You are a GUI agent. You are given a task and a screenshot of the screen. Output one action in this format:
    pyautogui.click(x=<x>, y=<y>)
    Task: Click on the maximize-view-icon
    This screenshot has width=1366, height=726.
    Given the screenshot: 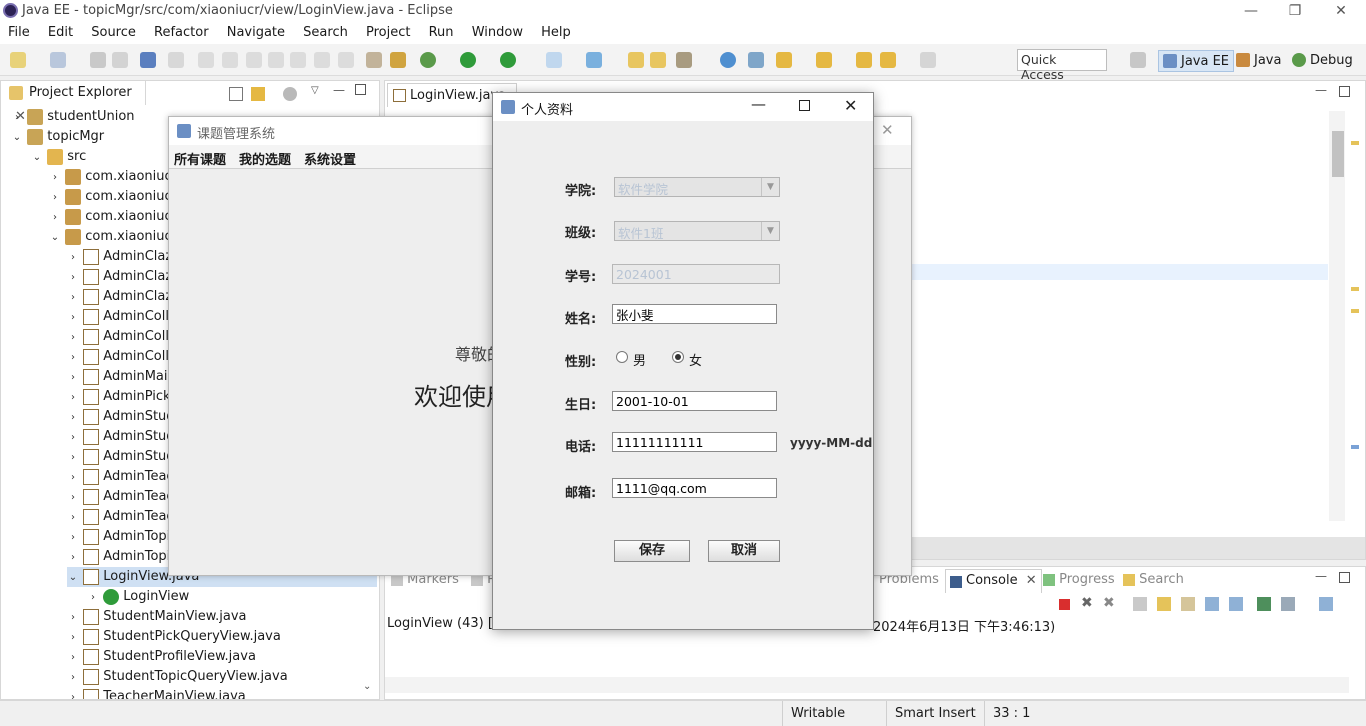 What is the action you would take?
    pyautogui.click(x=360, y=89)
    